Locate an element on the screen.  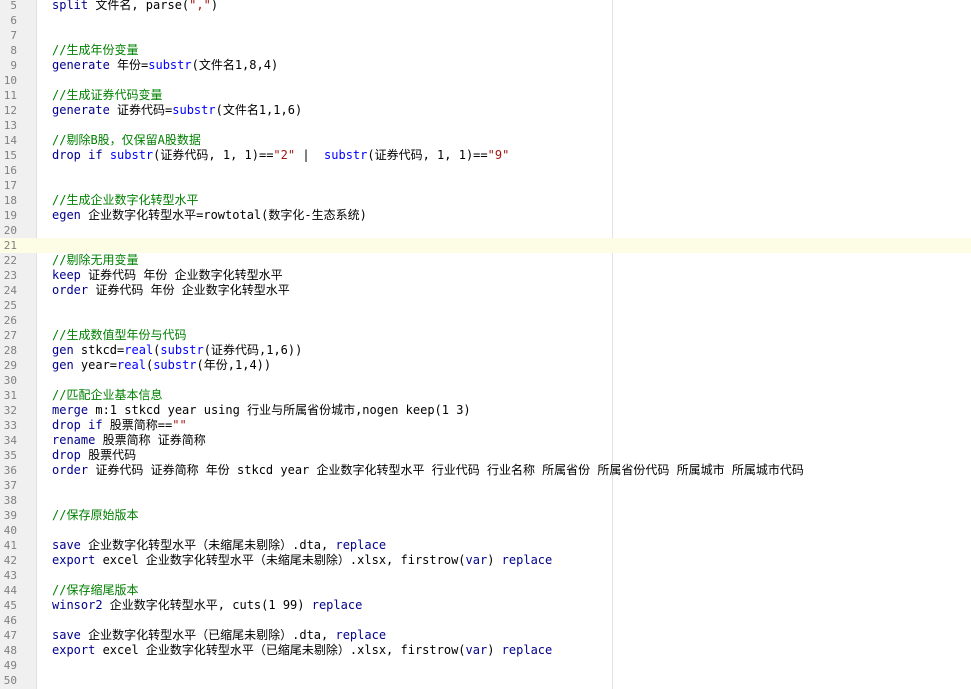
code-line: 10 is located at coordinates (485, 80).